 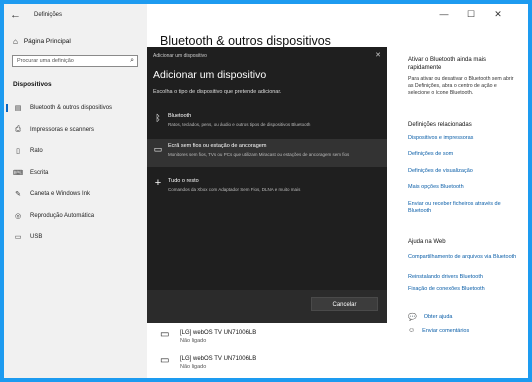 I want to click on get-help-link: 💬 Obter ajuda, so click(x=430, y=317).